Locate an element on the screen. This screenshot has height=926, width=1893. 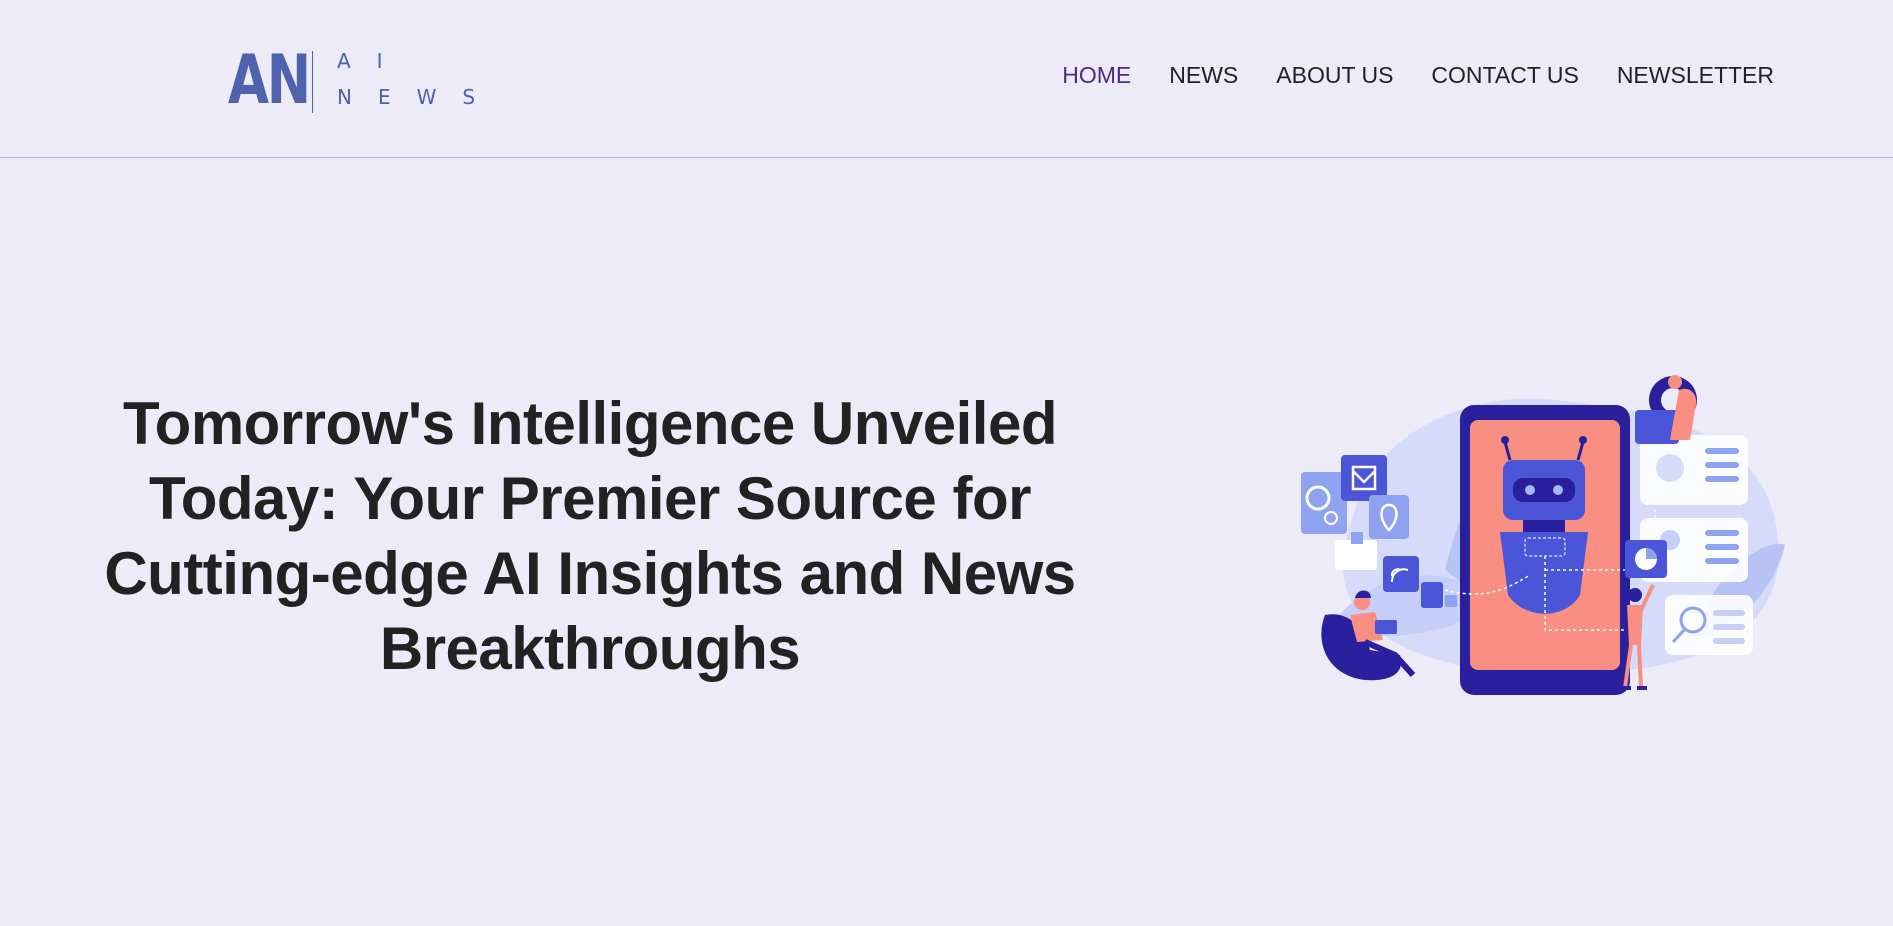
nav-contact-us: CONTACT US is located at coordinates (1504, 75).